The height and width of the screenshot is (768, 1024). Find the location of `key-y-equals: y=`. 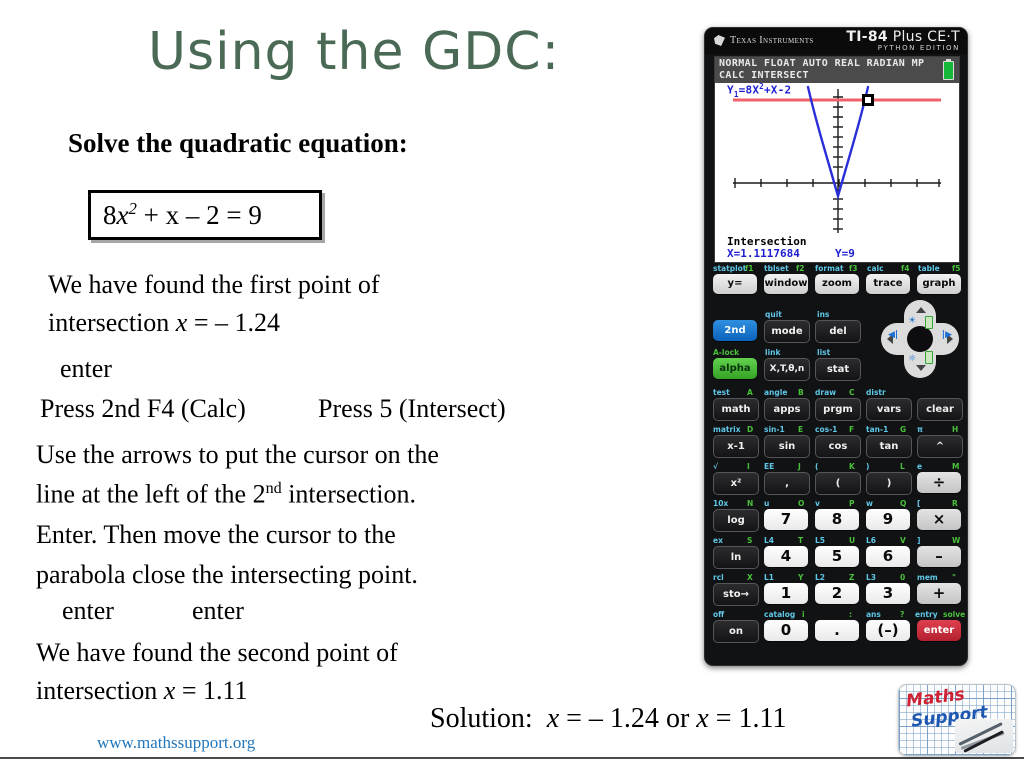

key-y-equals: y= is located at coordinates (735, 284).